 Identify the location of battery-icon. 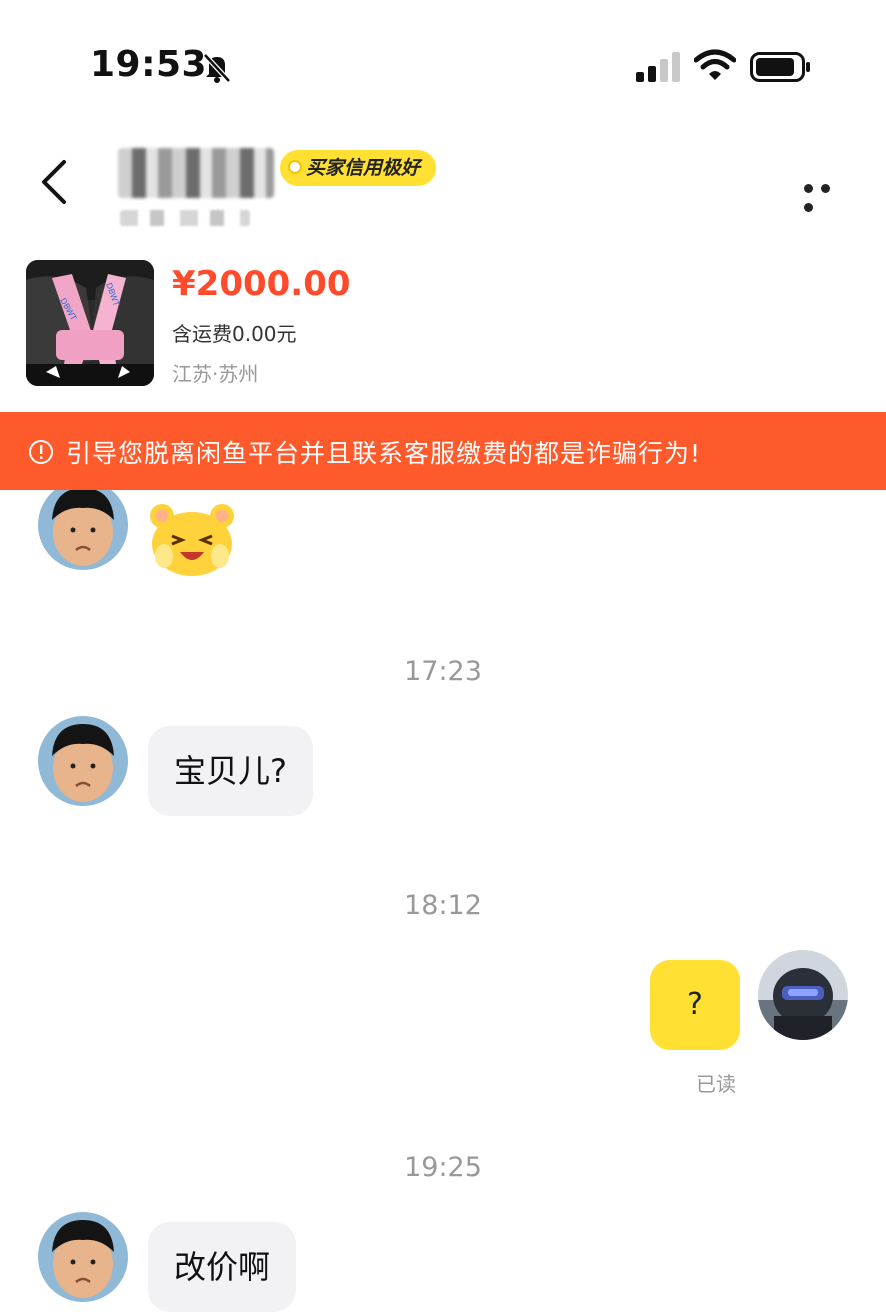
(780, 67).